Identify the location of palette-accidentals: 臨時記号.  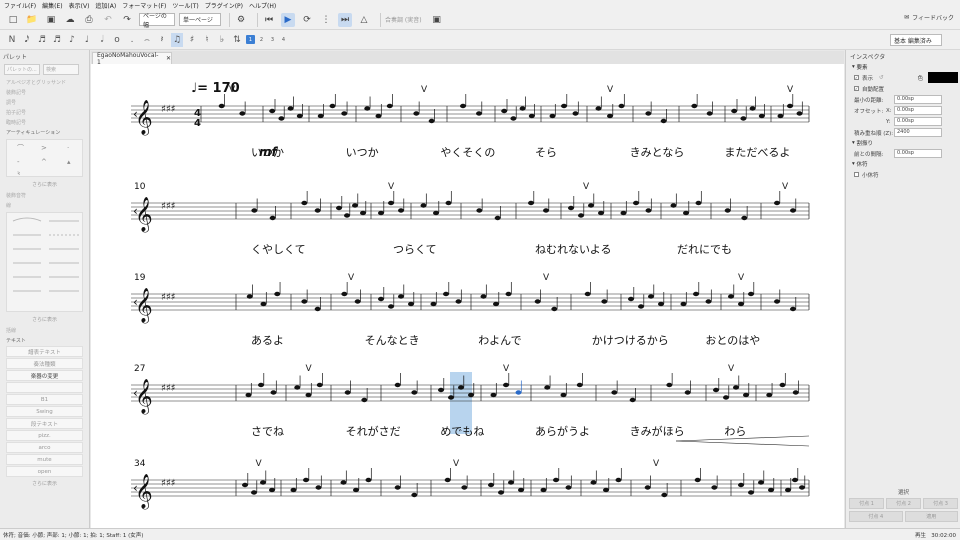
(44, 122).